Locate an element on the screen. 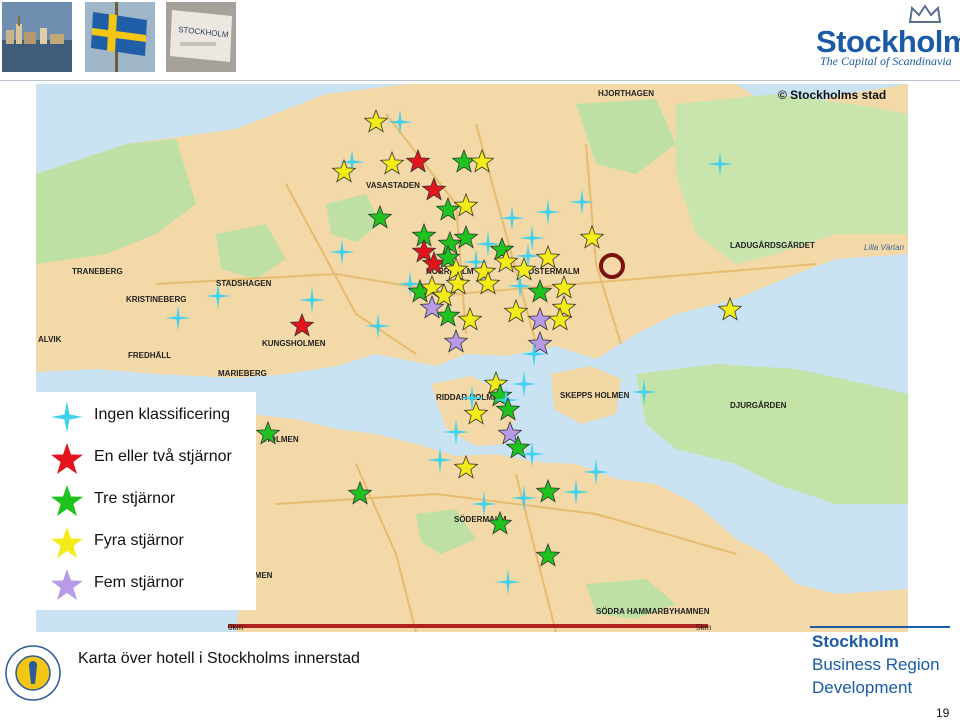  legend-label: Fyra stjärnor is located at coordinates (139, 540).